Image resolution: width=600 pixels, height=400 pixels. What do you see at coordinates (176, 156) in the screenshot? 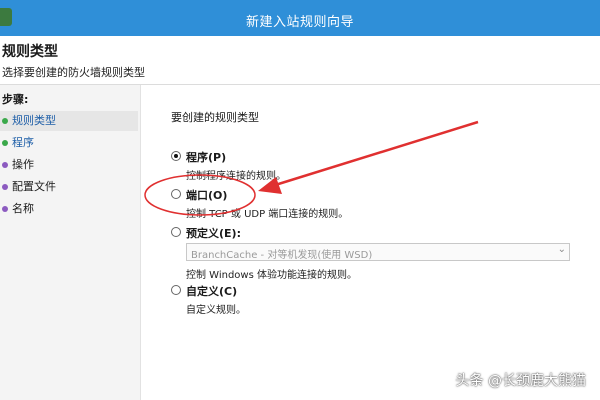
I see `program-radio` at bounding box center [176, 156].